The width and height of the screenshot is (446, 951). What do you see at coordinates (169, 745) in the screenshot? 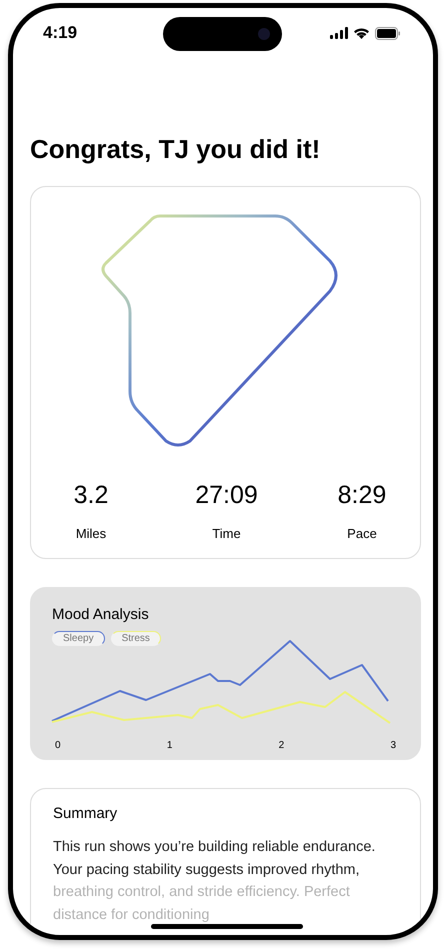
I see `axis-label: 1` at bounding box center [169, 745].